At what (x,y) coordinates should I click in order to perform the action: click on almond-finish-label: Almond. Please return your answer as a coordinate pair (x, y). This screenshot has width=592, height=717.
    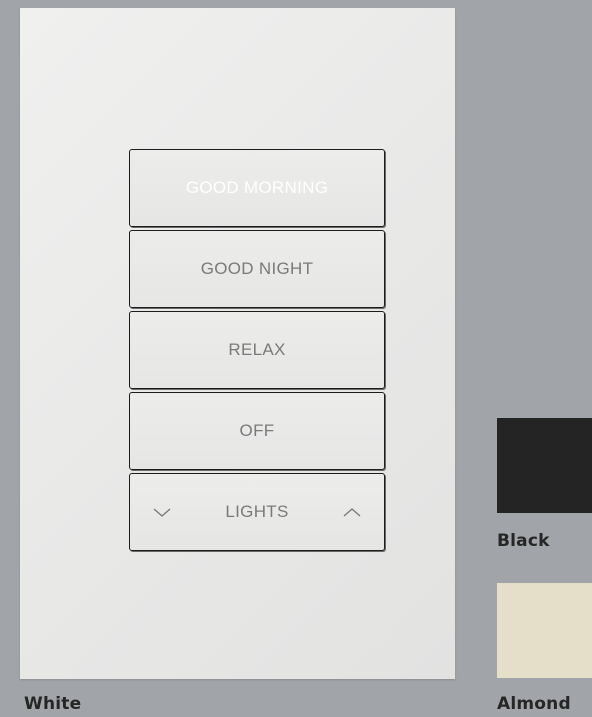
    Looking at the image, I should click on (534, 704).